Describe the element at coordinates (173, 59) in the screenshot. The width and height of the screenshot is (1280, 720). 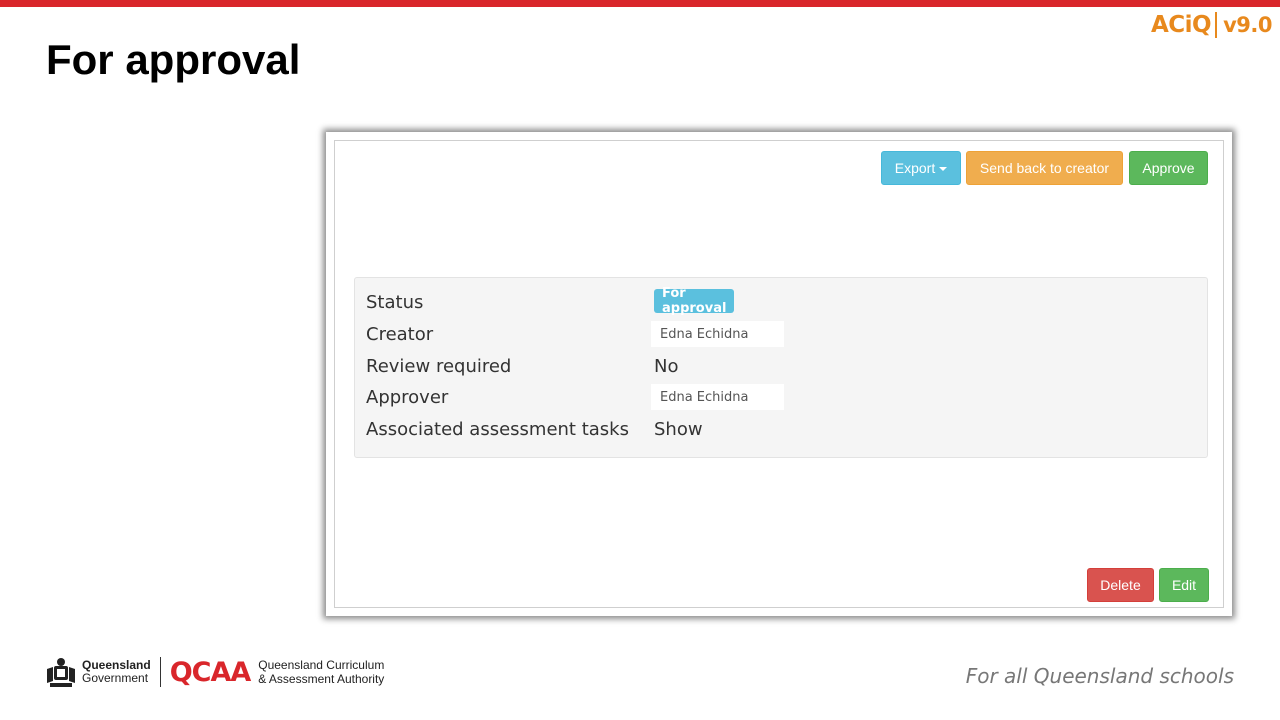
I see `slide-title: For approval` at that location.